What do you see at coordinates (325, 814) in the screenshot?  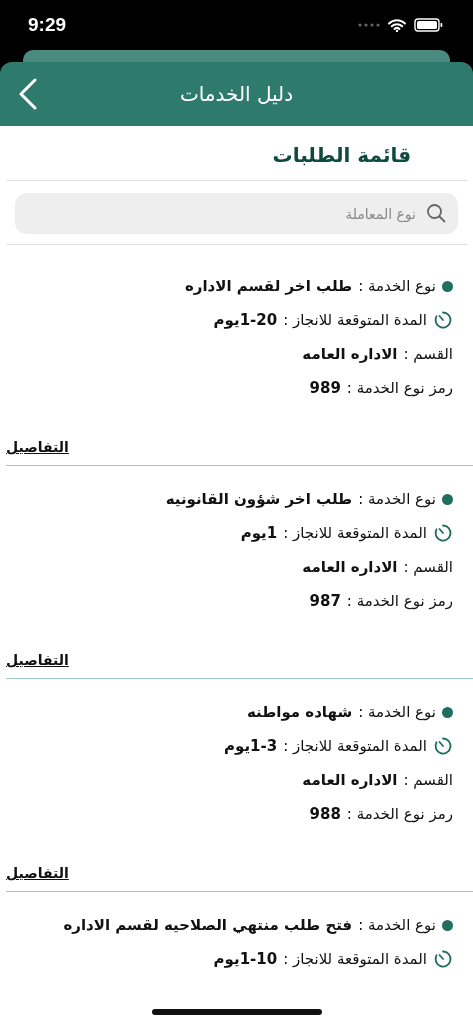 I see `code-value: 988` at bounding box center [325, 814].